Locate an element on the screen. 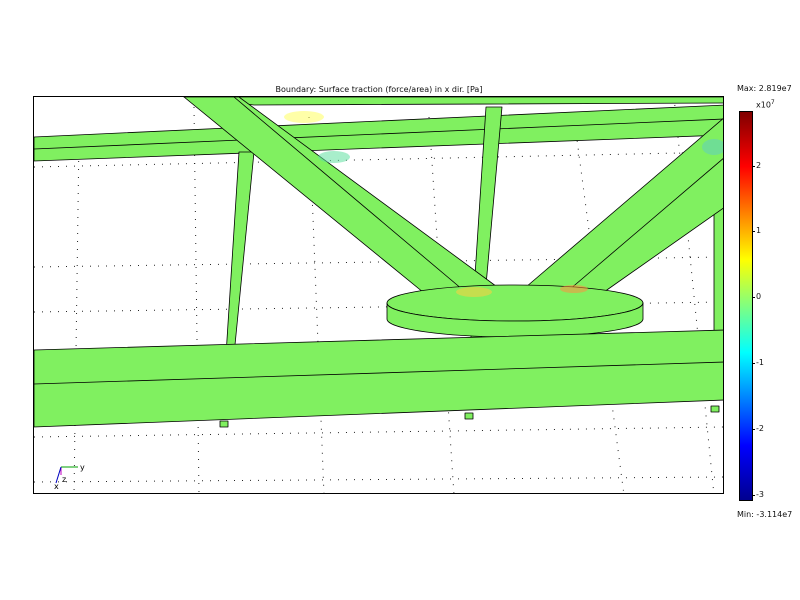 The image size is (800, 600). axes-triad is located at coordinates (66, 475).